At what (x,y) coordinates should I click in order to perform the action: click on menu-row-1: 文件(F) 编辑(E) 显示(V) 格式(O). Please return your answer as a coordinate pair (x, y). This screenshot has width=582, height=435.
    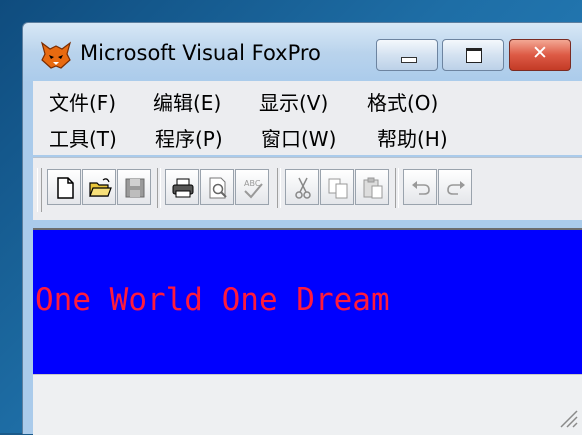
    Looking at the image, I should click on (307, 100).